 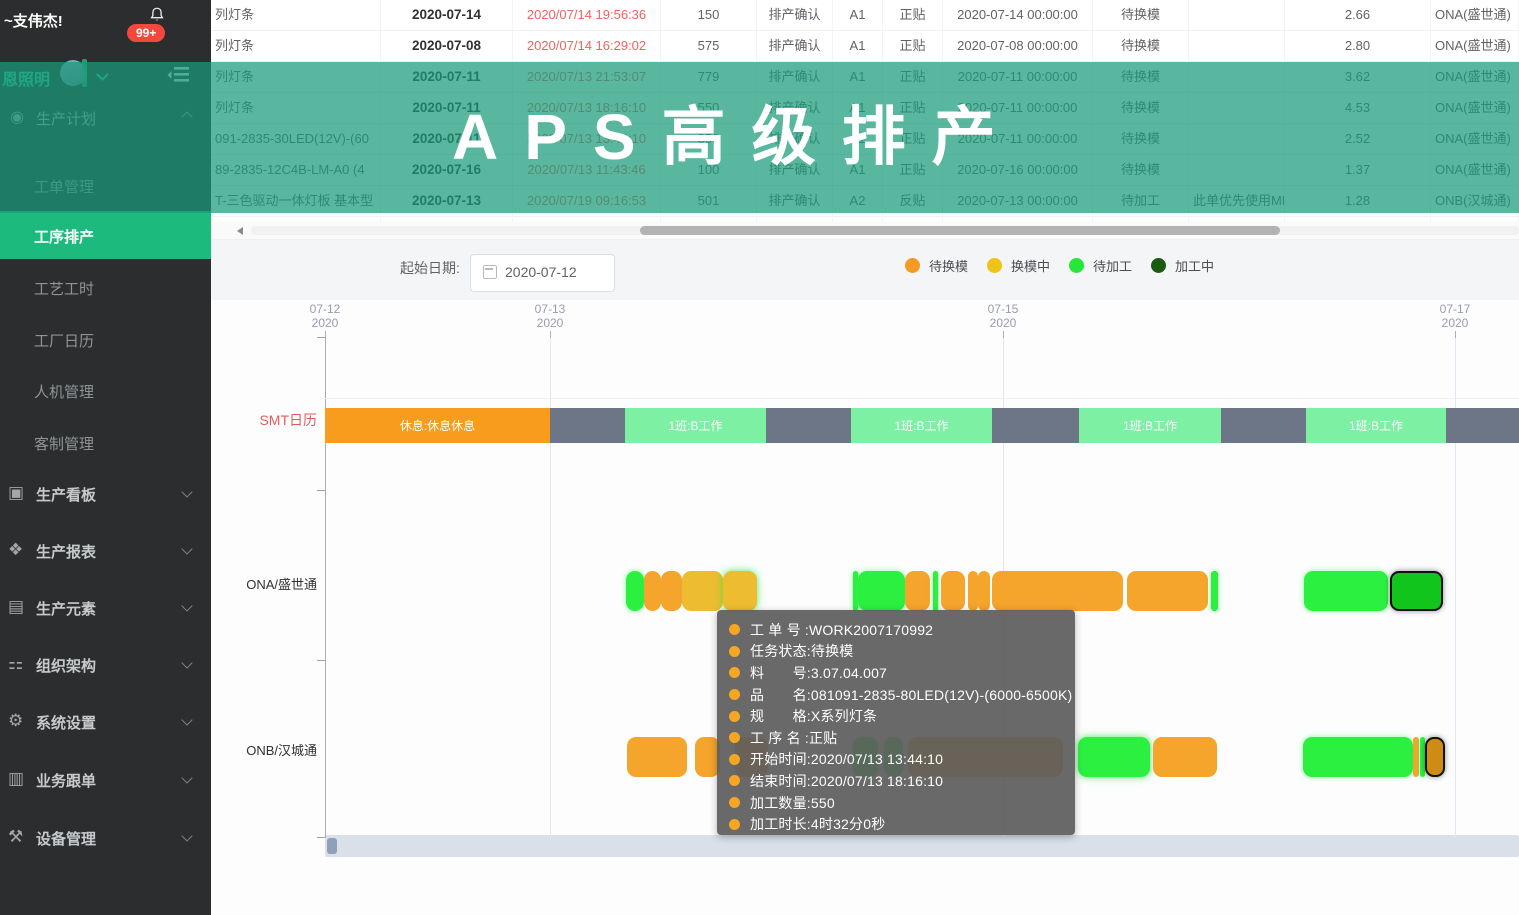 What do you see at coordinates (922, 846) in the screenshot?
I see `gantt-hscrollbar` at bounding box center [922, 846].